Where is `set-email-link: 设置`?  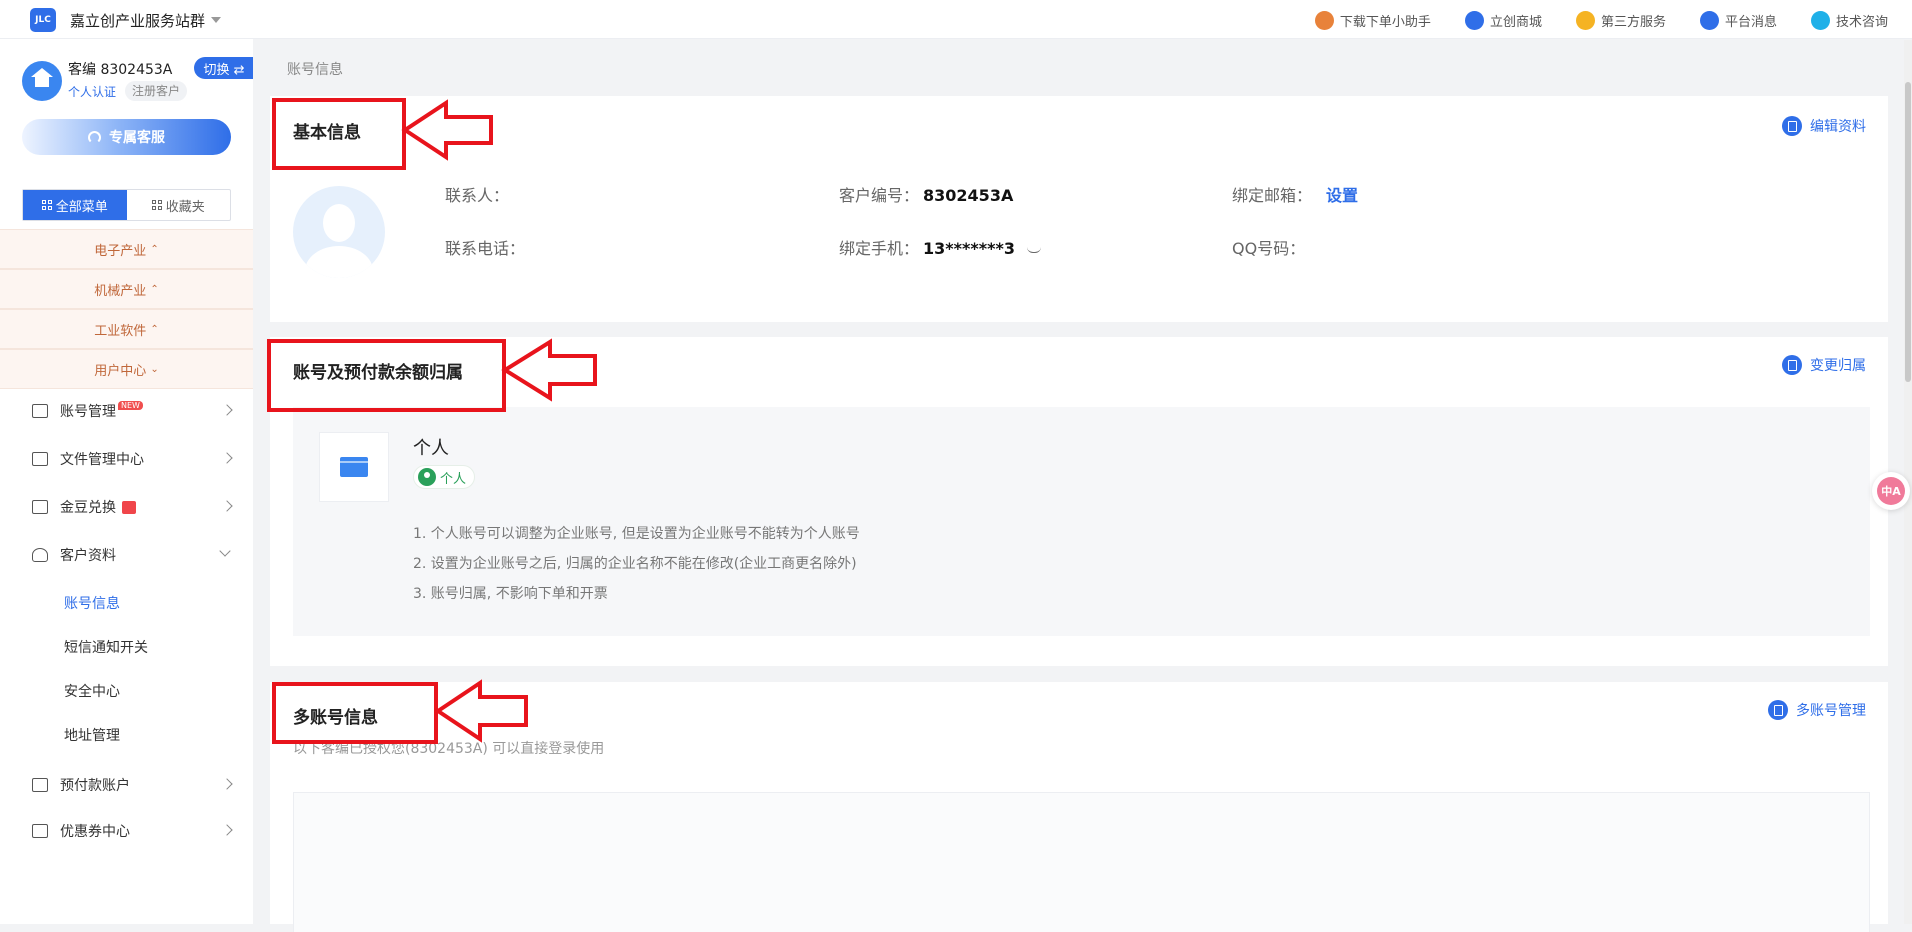
set-email-link: 设置 is located at coordinates (1342, 195).